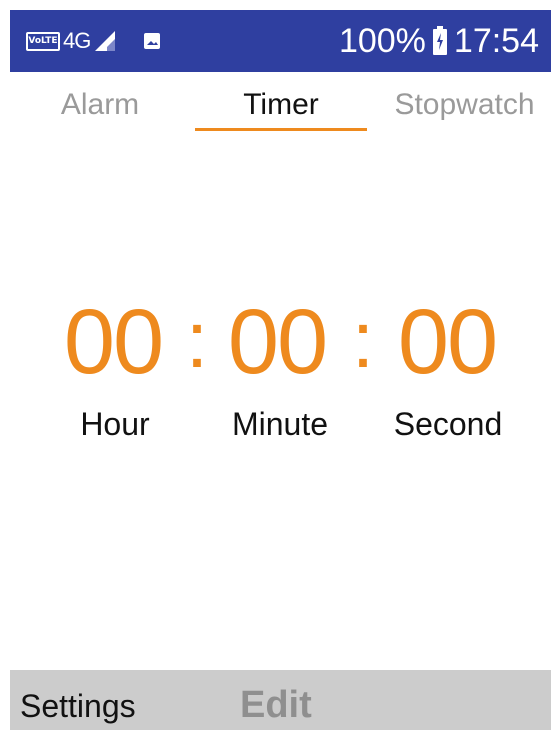  What do you see at coordinates (77, 40) in the screenshot?
I see `network-type: 4G` at bounding box center [77, 40].